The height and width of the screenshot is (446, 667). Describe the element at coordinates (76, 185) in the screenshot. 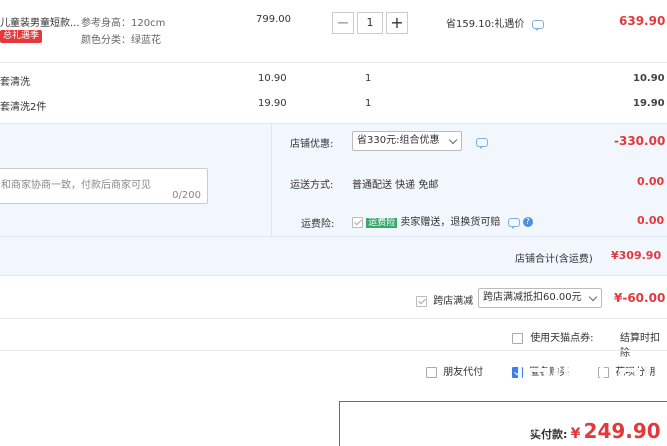

I see `message-placeholder: 和商家协商一致，付款后商家可见` at that location.